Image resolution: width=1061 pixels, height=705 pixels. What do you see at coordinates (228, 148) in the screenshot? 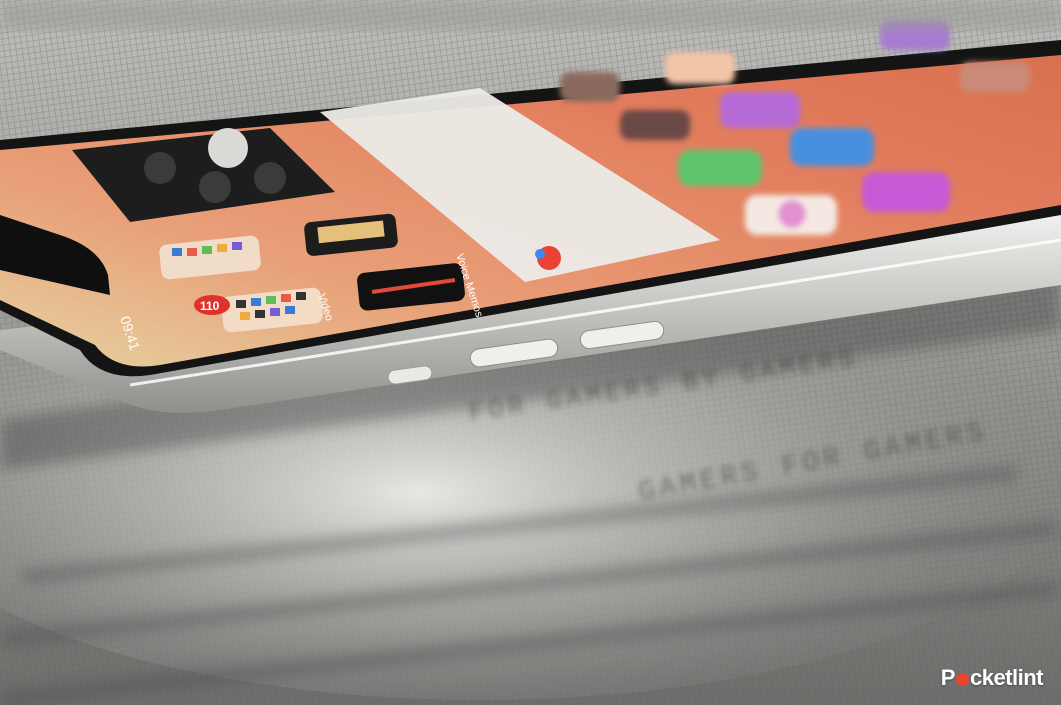
I see `clock-face-icon` at bounding box center [228, 148].